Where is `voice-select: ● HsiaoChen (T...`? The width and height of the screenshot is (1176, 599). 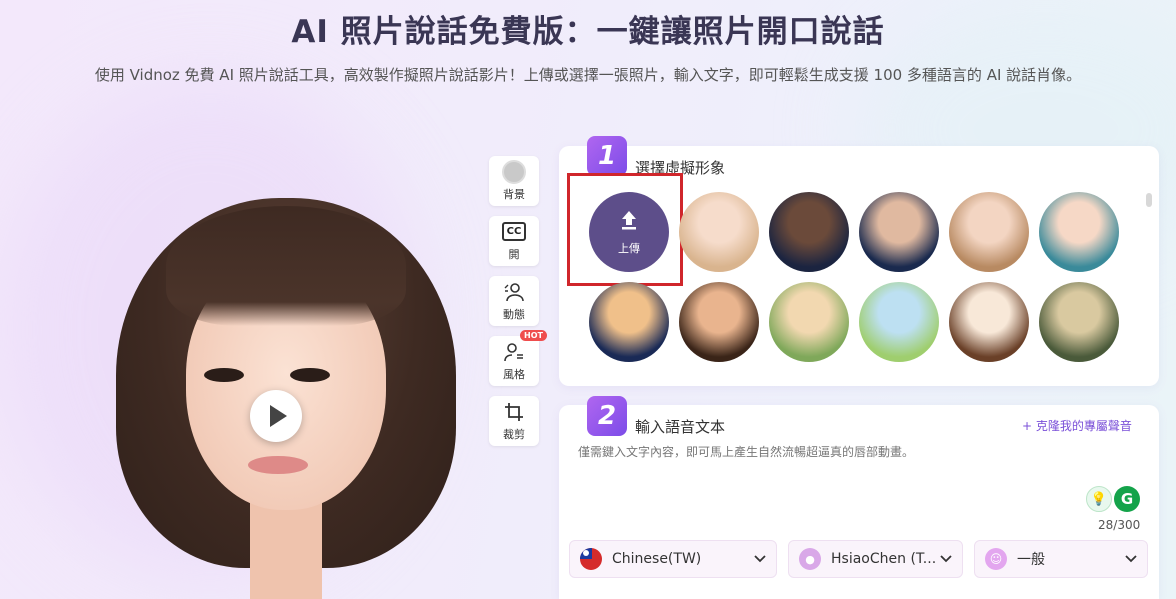
voice-select: ● HsiaoChen (T... is located at coordinates (875, 559).